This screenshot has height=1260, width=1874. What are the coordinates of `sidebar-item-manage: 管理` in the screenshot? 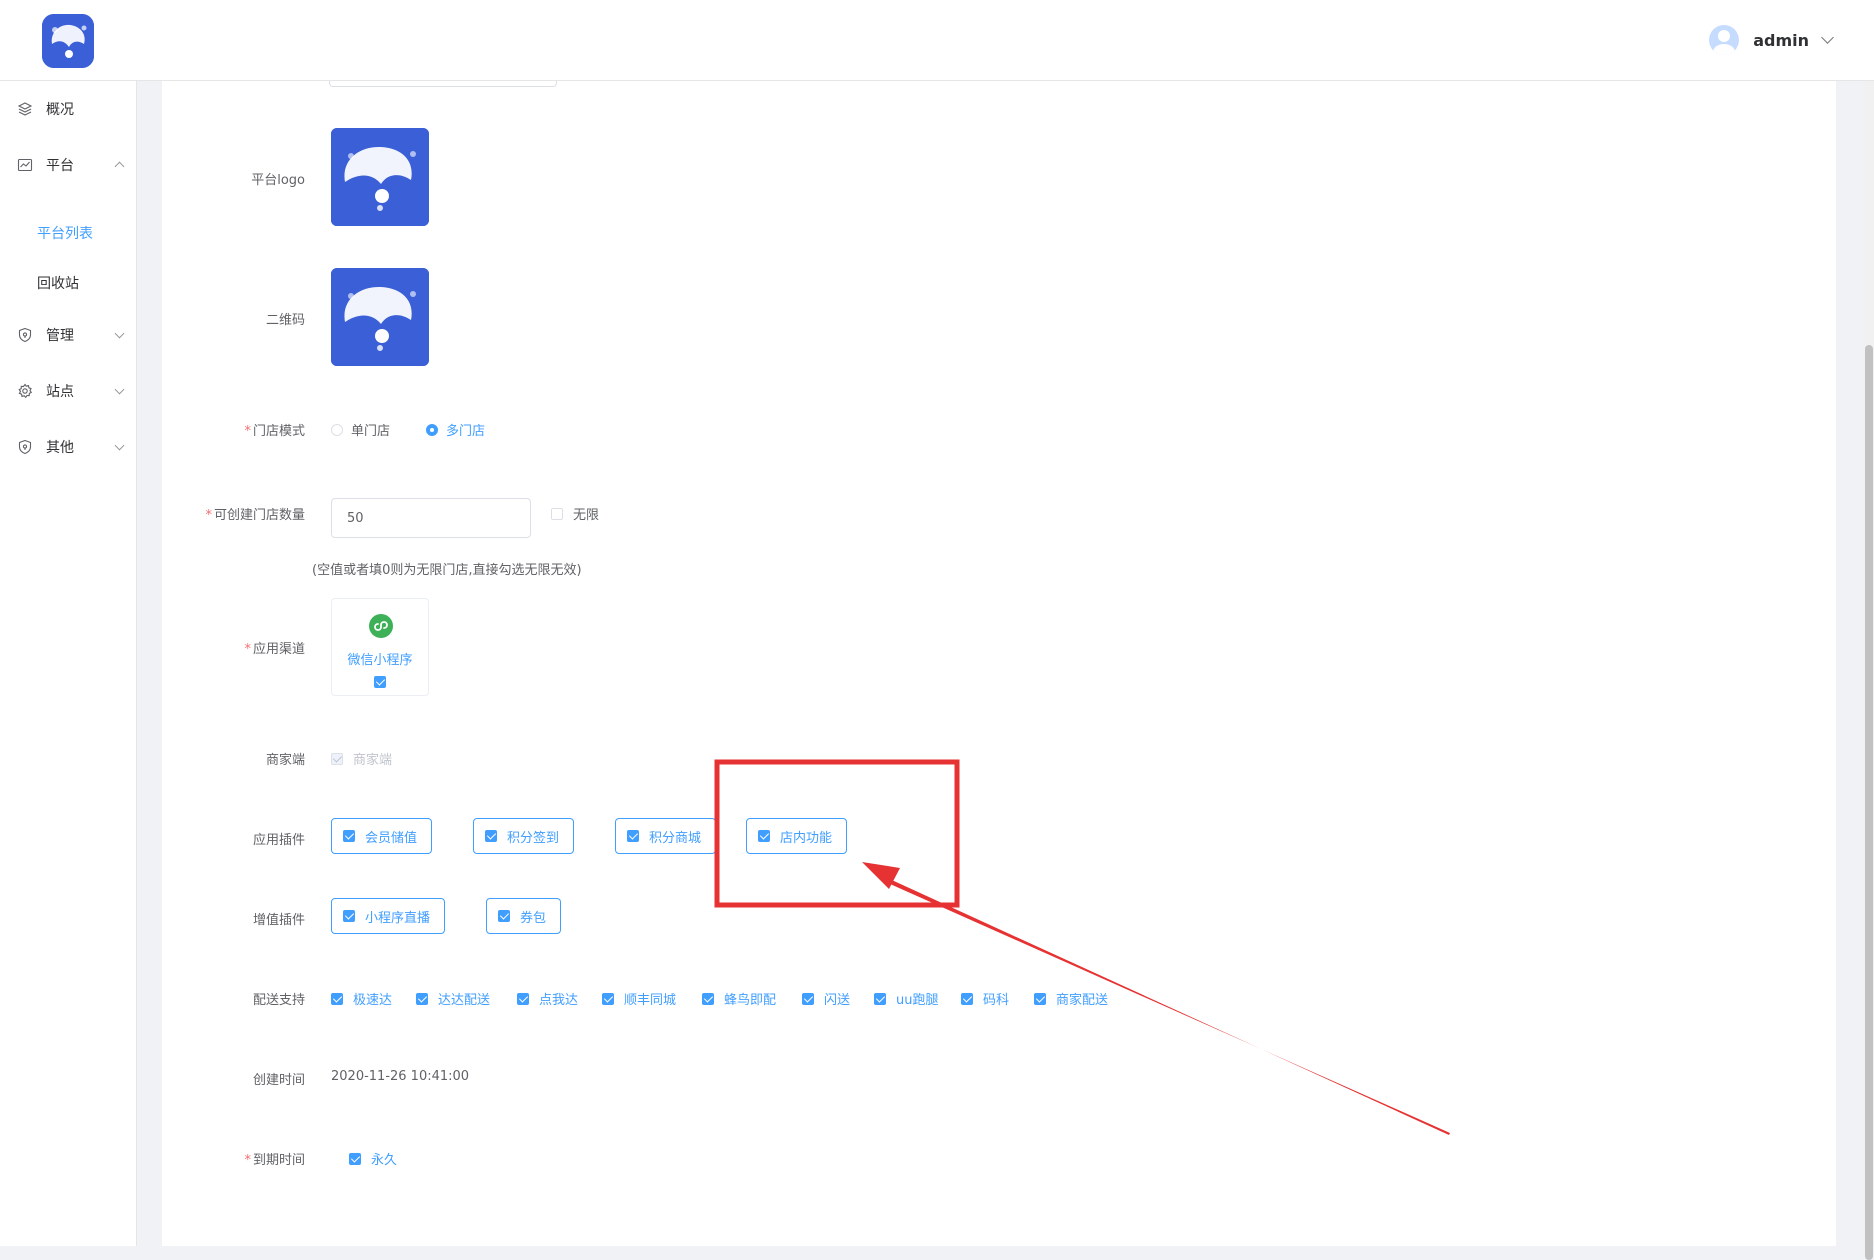 It's located at (68, 335).